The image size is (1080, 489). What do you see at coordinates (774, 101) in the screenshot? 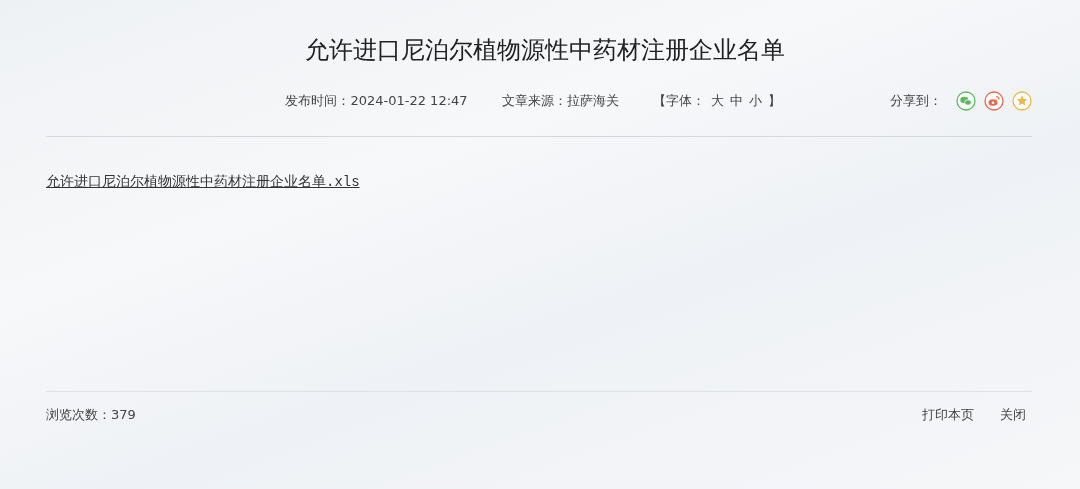
I see `bracket: 】` at bounding box center [774, 101].